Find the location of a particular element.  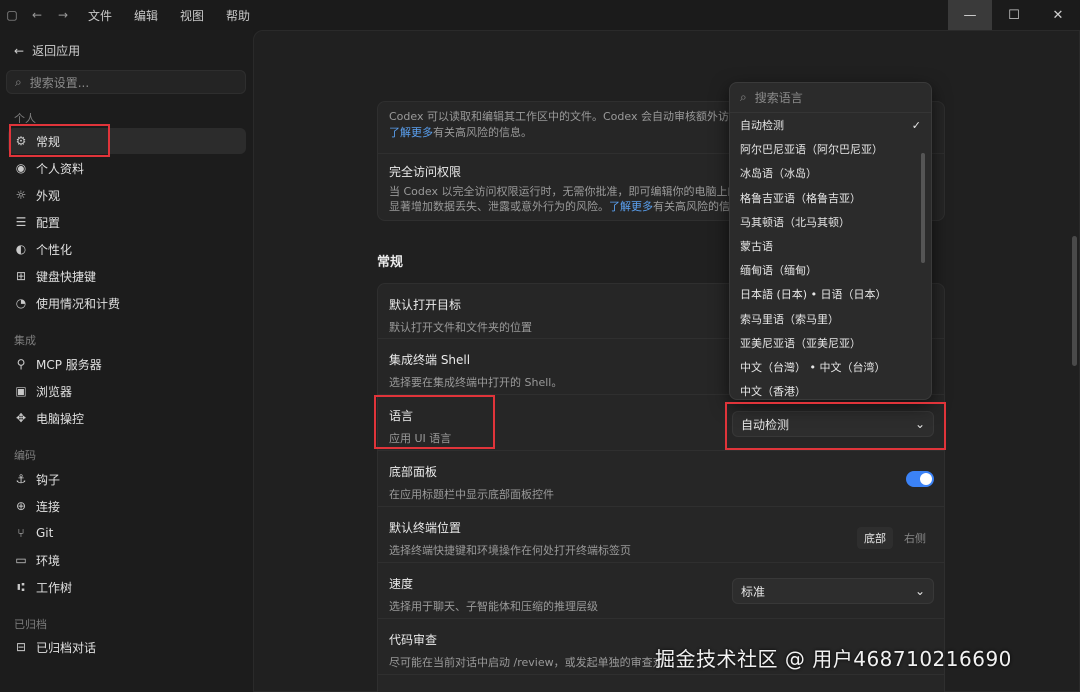

language-option: 缅甸语（缅甸） is located at coordinates (830, 270).